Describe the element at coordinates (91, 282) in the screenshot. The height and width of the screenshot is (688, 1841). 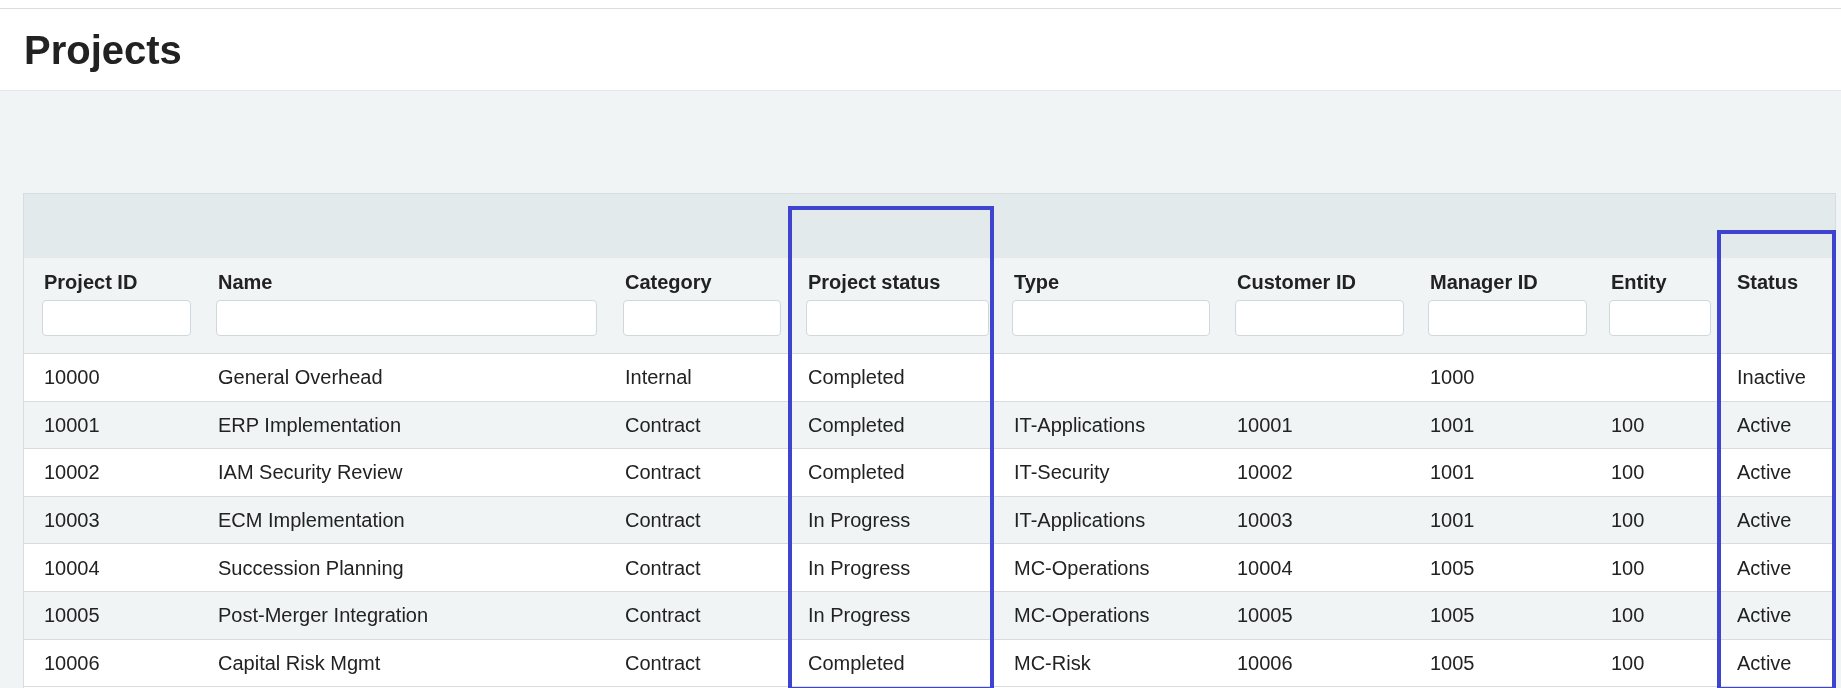
I see `column-header: Project ID` at that location.